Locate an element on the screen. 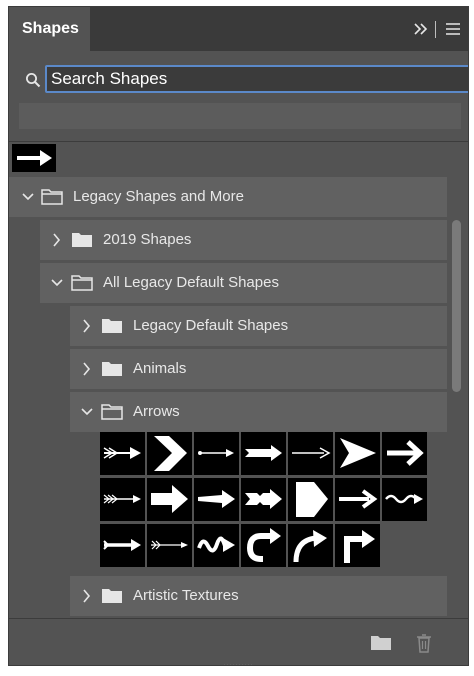 This screenshot has height=676, width=474. tab-shapes: Shapes is located at coordinates (49, 29).